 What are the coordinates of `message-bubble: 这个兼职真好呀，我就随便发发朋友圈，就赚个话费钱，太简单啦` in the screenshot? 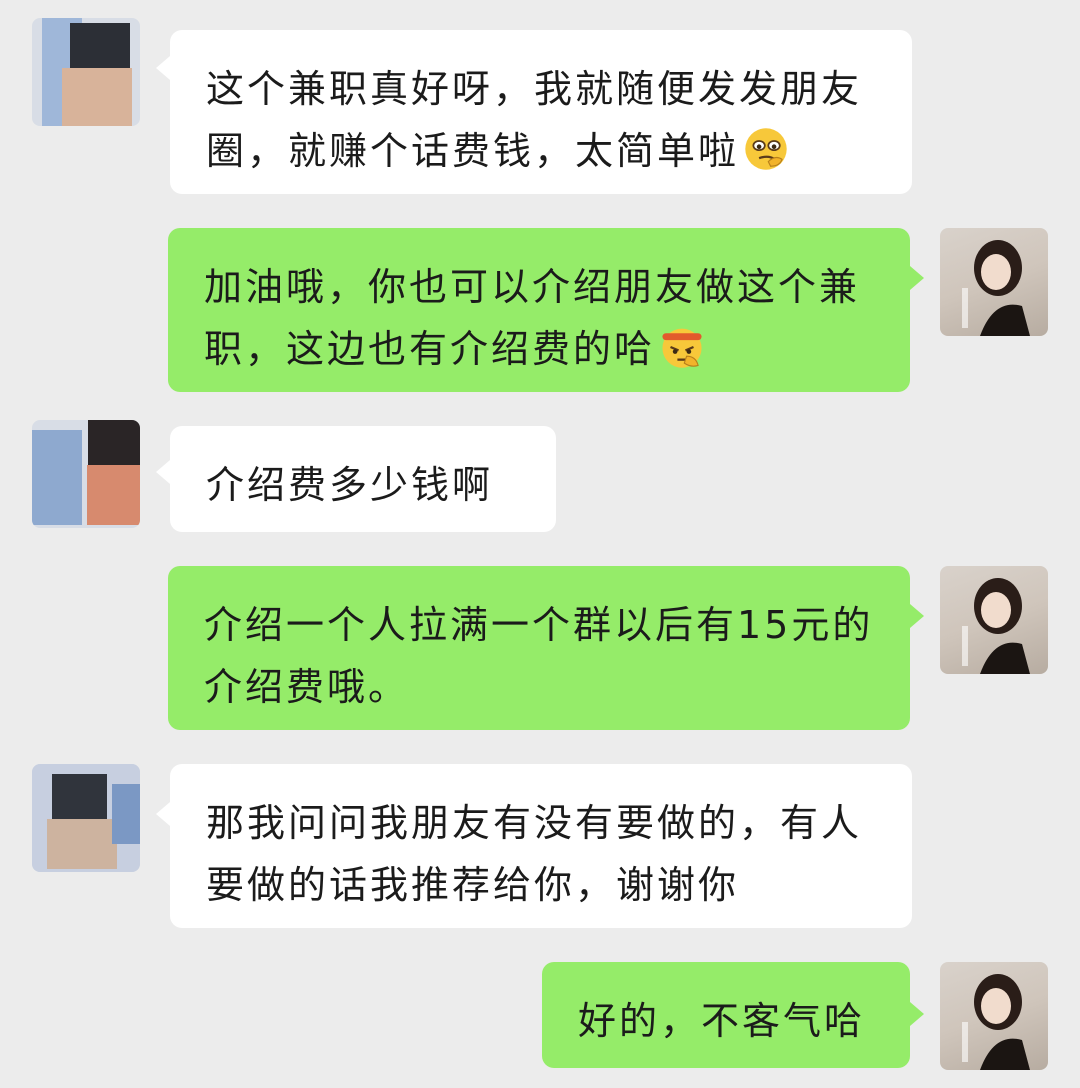 It's located at (541, 112).